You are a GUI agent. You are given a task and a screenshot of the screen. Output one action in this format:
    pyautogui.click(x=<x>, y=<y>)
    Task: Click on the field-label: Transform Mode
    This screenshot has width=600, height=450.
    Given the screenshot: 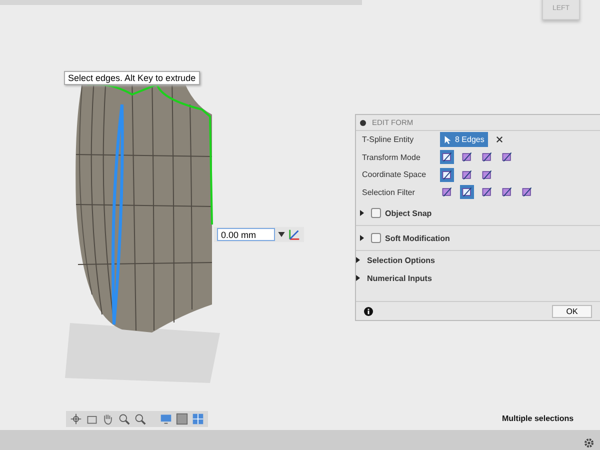 What is the action you would take?
    pyautogui.click(x=392, y=157)
    